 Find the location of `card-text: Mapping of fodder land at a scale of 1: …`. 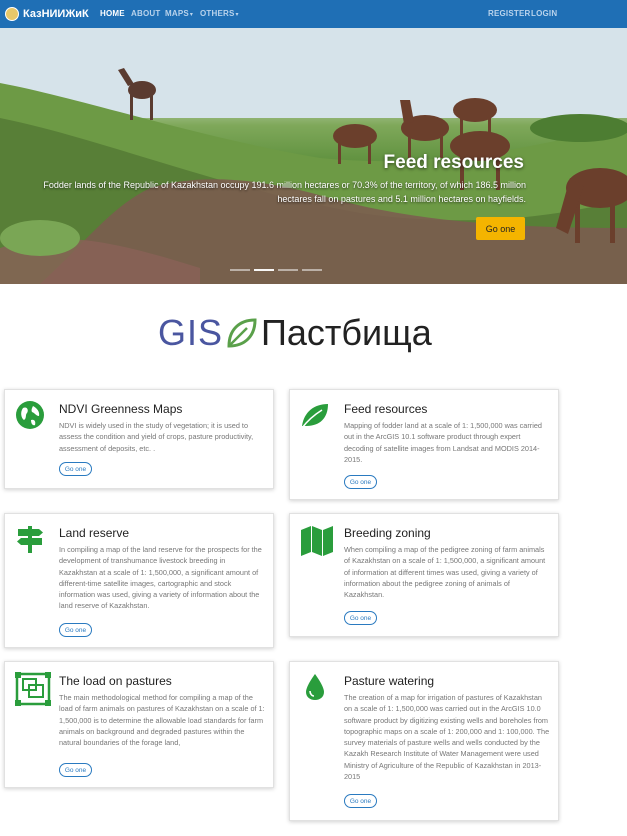

card-text: Mapping of fodder land at a scale of 1: … is located at coordinates (443, 442).